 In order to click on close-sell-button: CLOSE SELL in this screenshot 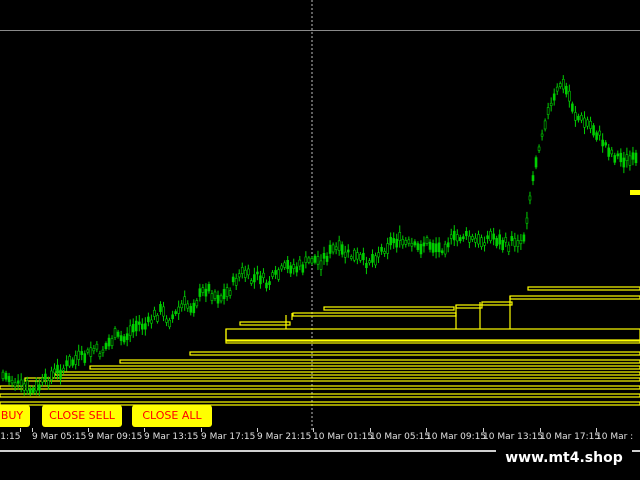, I will do `click(82, 416)`.